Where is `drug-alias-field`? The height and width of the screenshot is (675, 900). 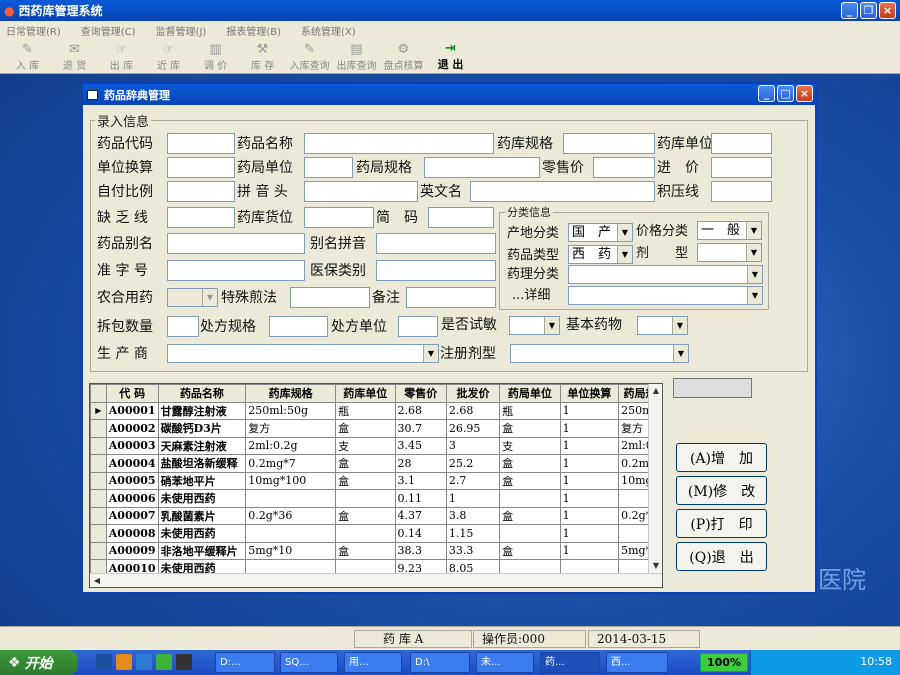
drug-alias-field is located at coordinates (236, 243).